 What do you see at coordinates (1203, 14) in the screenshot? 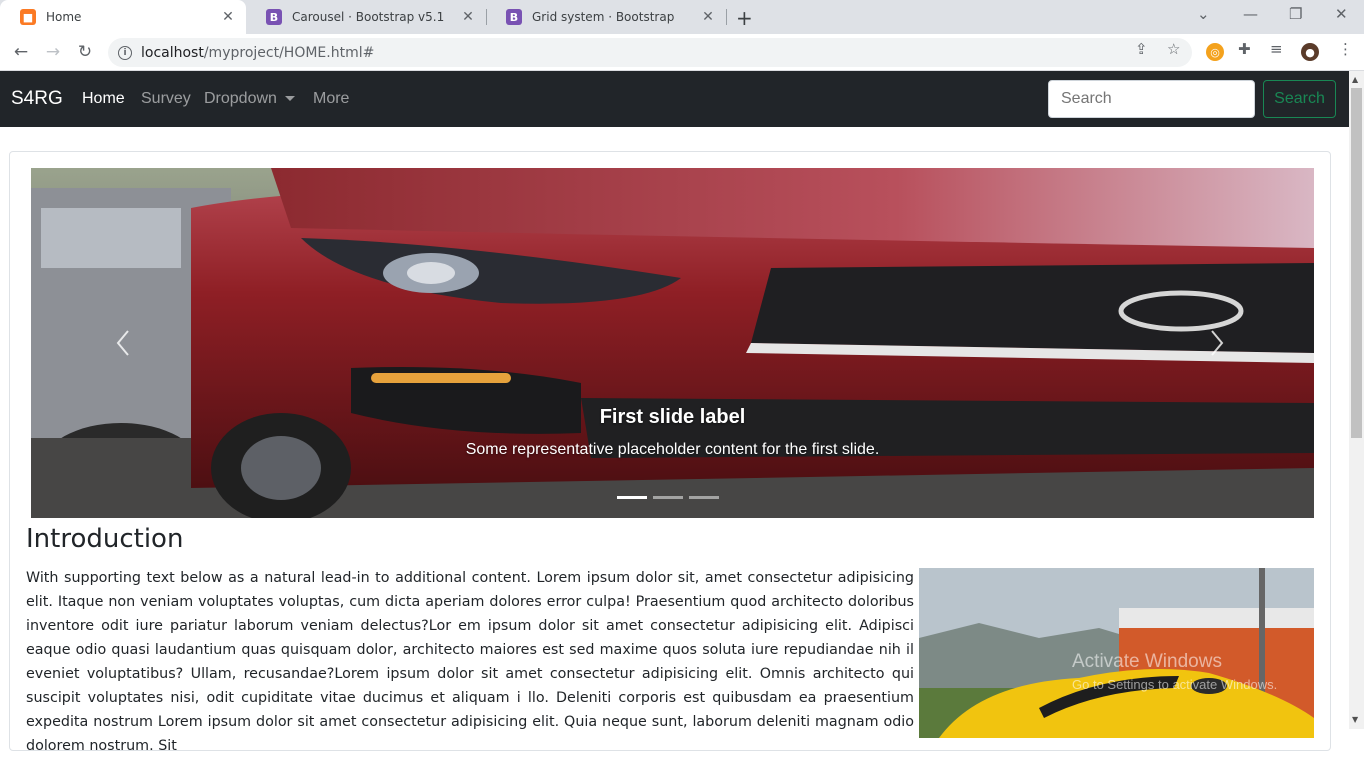
I see `tab-search-icon: ⌄` at bounding box center [1203, 14].